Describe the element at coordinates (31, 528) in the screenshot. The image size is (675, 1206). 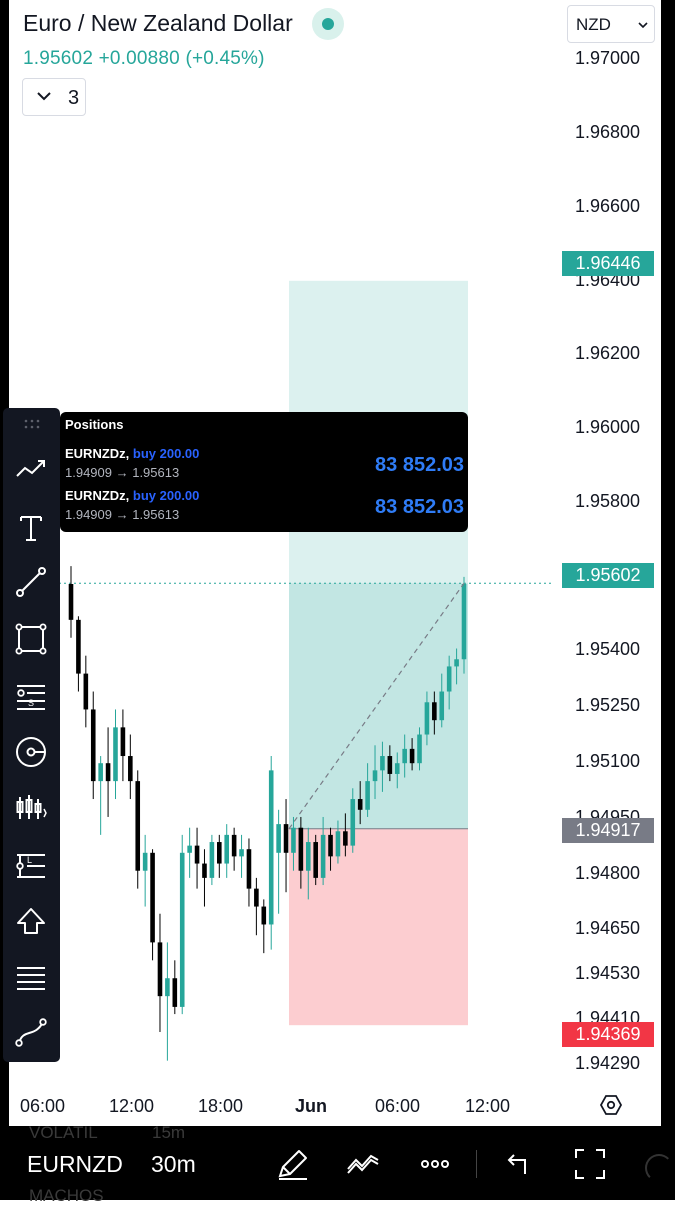
I see `text-icon` at that location.